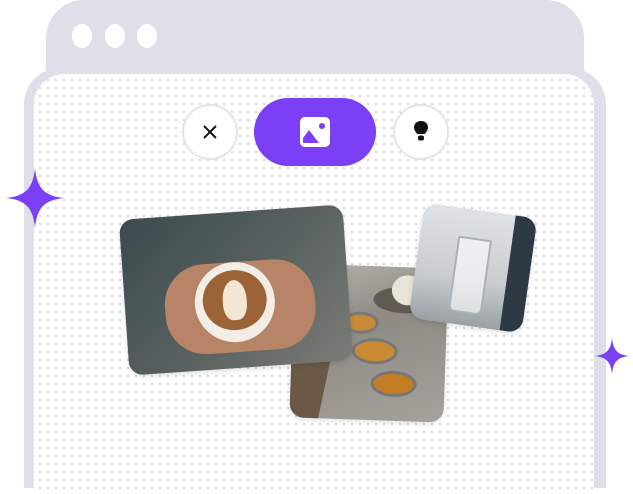 The image size is (633, 494). I want to click on lightbulb-button, so click(421, 132).